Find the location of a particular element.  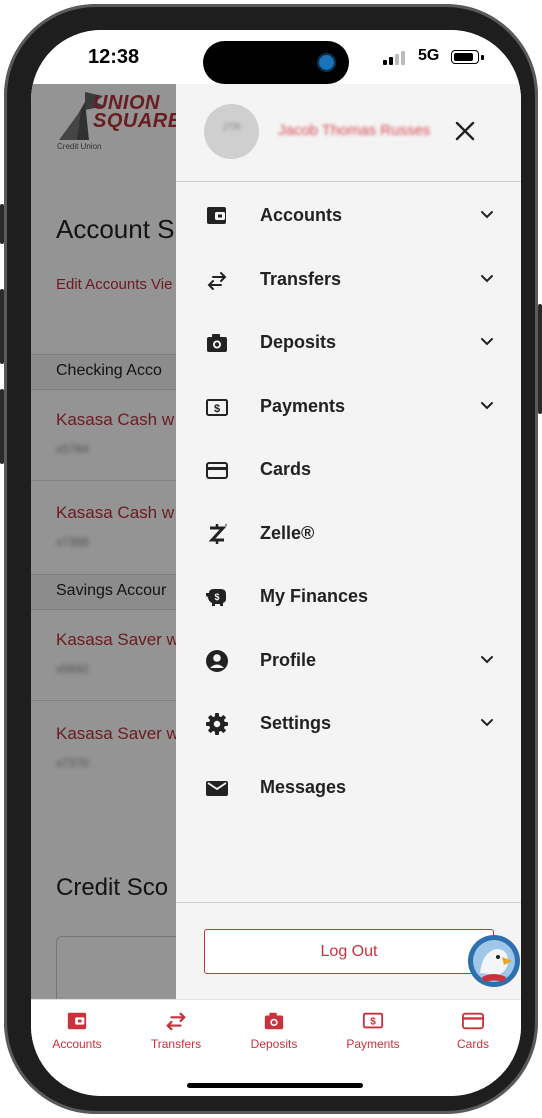

drawer-footer-divider is located at coordinates (348, 902).